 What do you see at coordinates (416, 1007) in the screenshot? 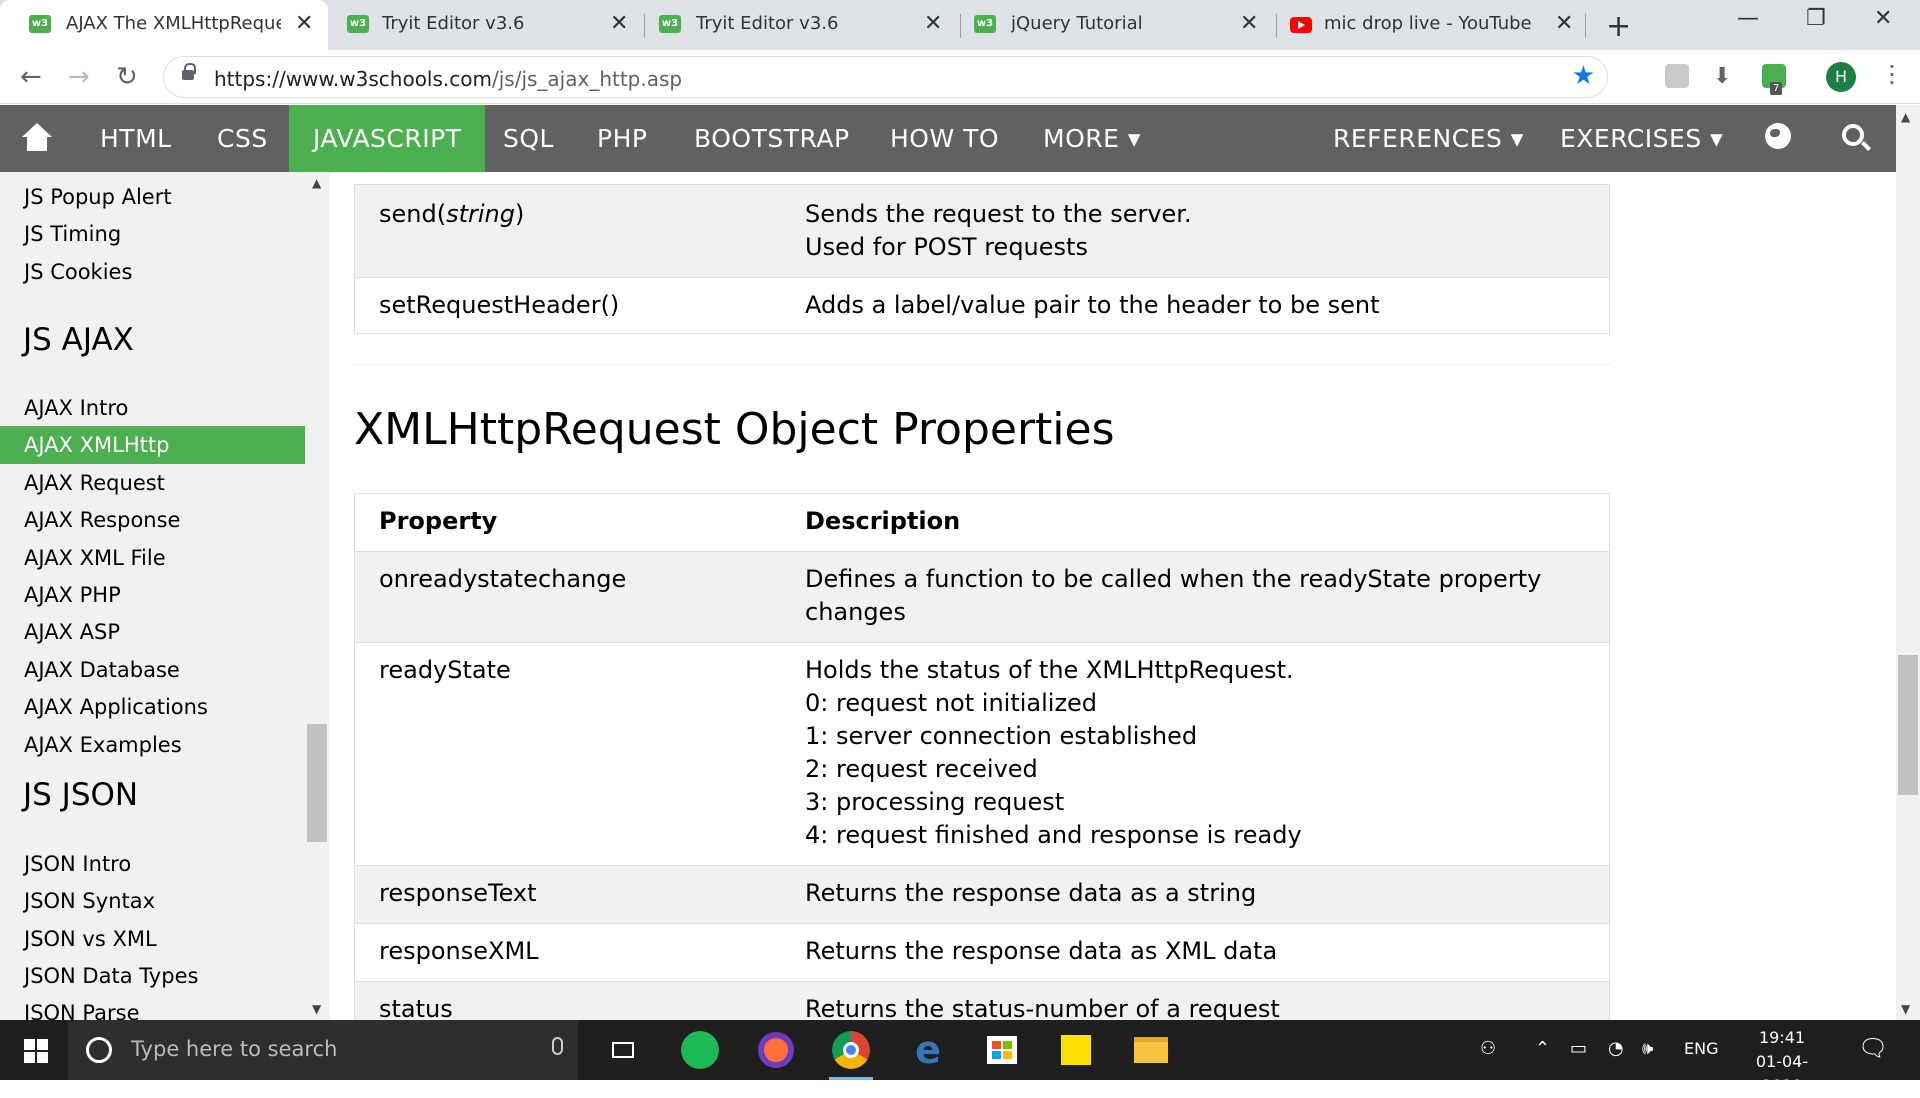
I see `property-name: status` at bounding box center [416, 1007].